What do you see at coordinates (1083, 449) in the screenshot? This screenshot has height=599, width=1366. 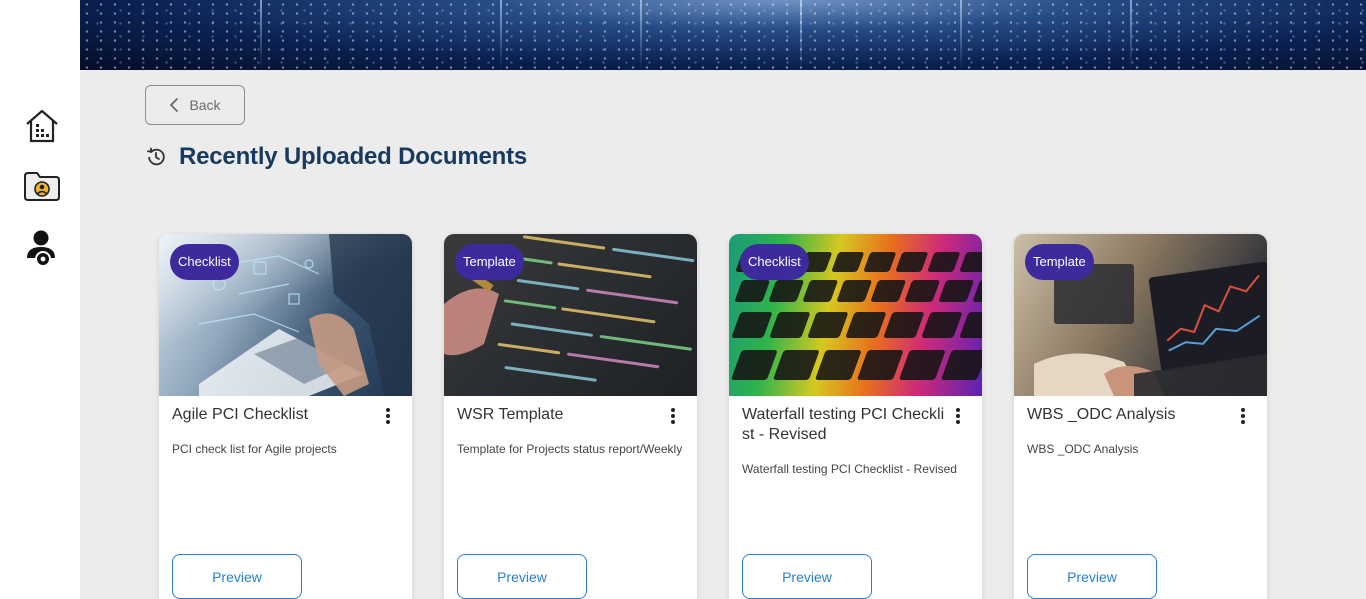 I see `card-description: WBS _ODC Analysis` at bounding box center [1083, 449].